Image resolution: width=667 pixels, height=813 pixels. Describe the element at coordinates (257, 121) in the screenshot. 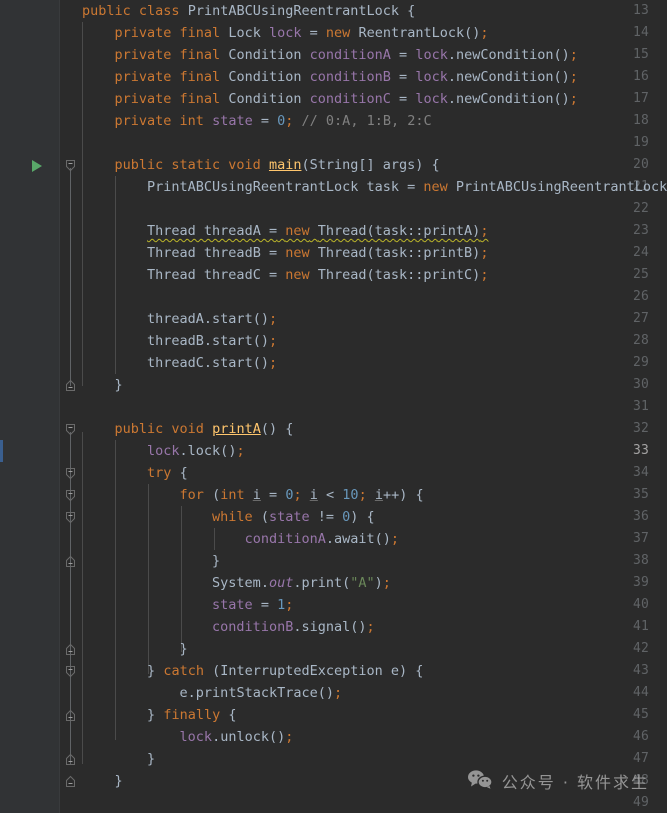

I see `code-line: private int state = 0; // 0:A, 1:B, 2:C` at that location.